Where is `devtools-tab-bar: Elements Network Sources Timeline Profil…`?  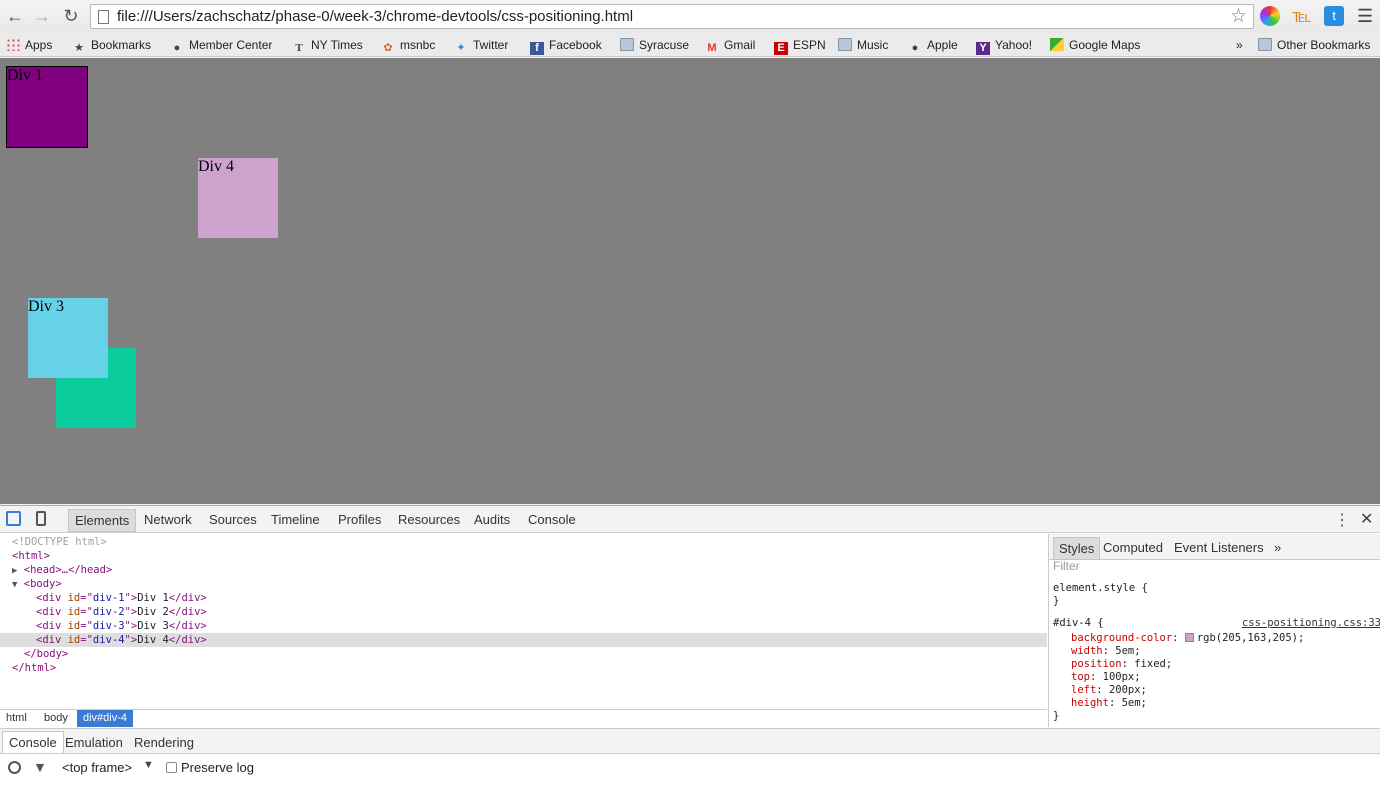 devtools-tab-bar: Elements Network Sources Timeline Profil… is located at coordinates (690, 519).